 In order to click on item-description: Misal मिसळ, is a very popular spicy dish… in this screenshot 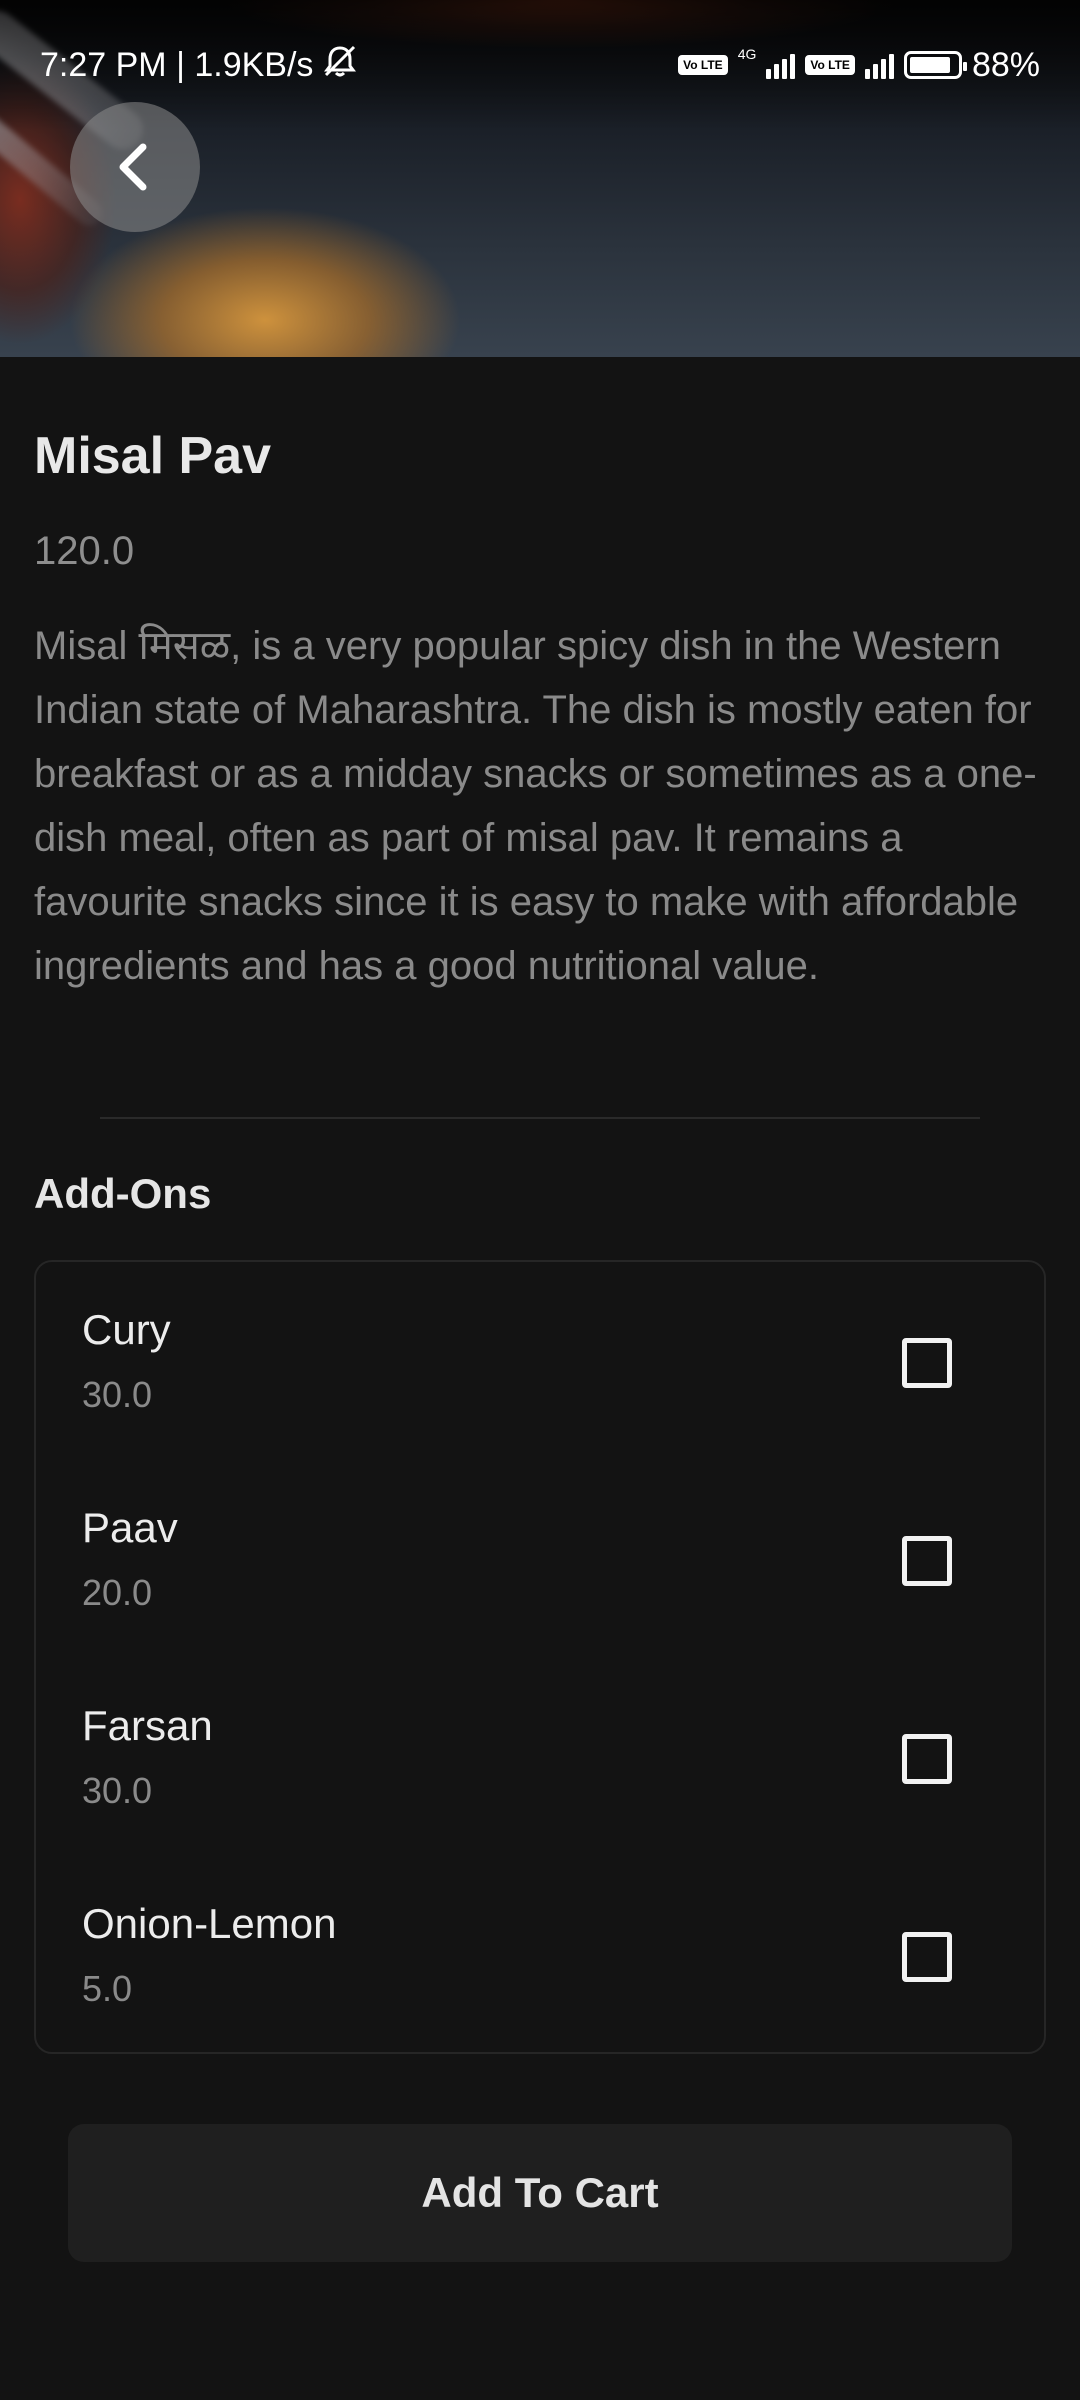, I will do `click(535, 806)`.